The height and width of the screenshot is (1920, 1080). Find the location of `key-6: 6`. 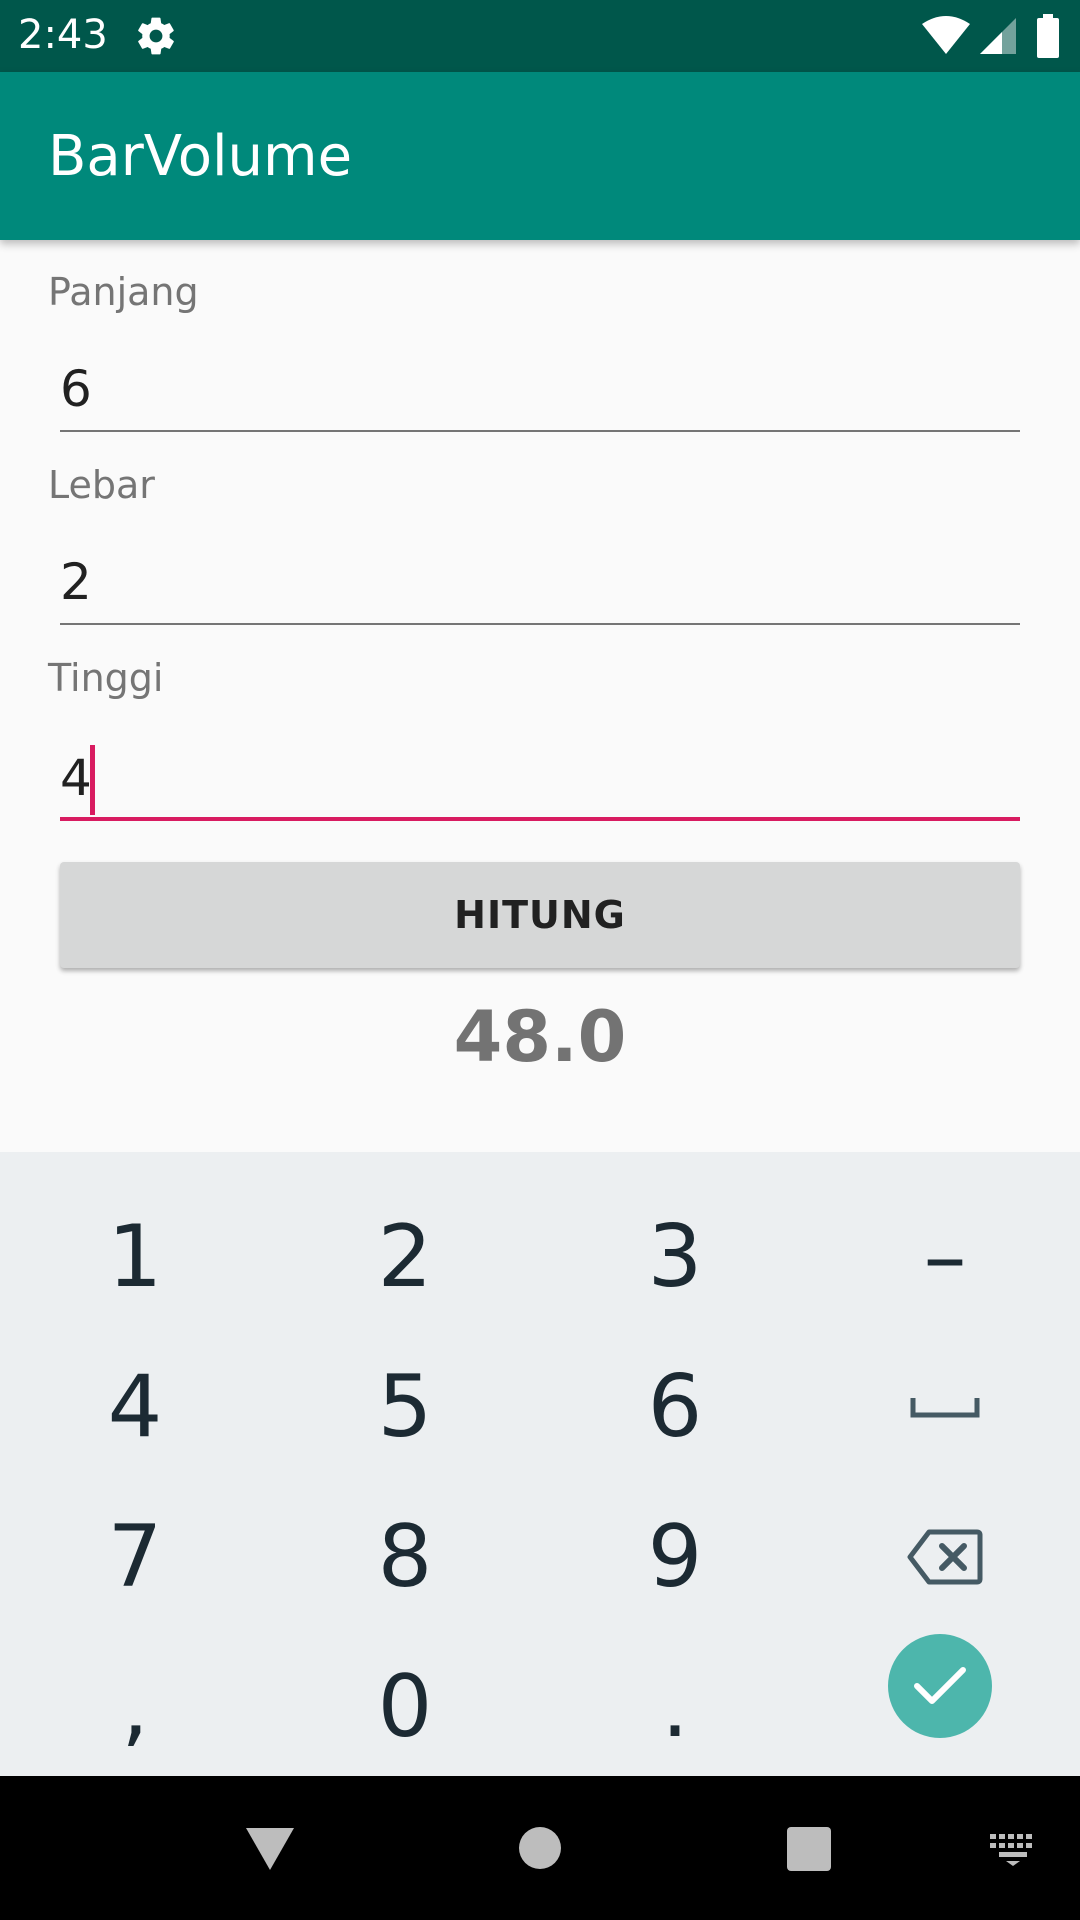

key-6: 6 is located at coordinates (675, 1407).